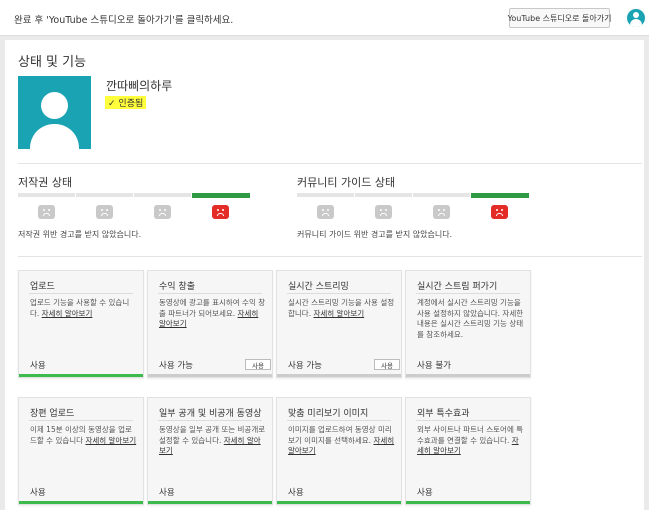  Describe the element at coordinates (457, 287) in the screenshot. I see `card-title: 실시간 스트림 퍼가기` at that location.